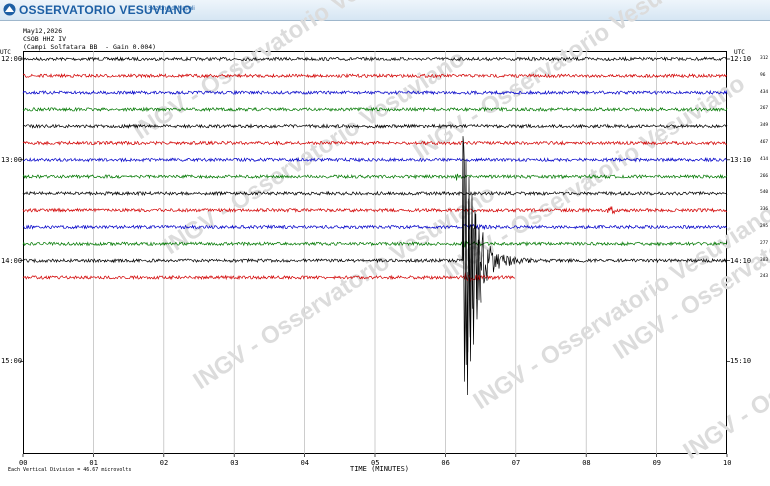 This screenshot has height=486, width=770. Describe the element at coordinates (93, 463) in the screenshot. I see `x-axis-tick-label: 01` at that location.